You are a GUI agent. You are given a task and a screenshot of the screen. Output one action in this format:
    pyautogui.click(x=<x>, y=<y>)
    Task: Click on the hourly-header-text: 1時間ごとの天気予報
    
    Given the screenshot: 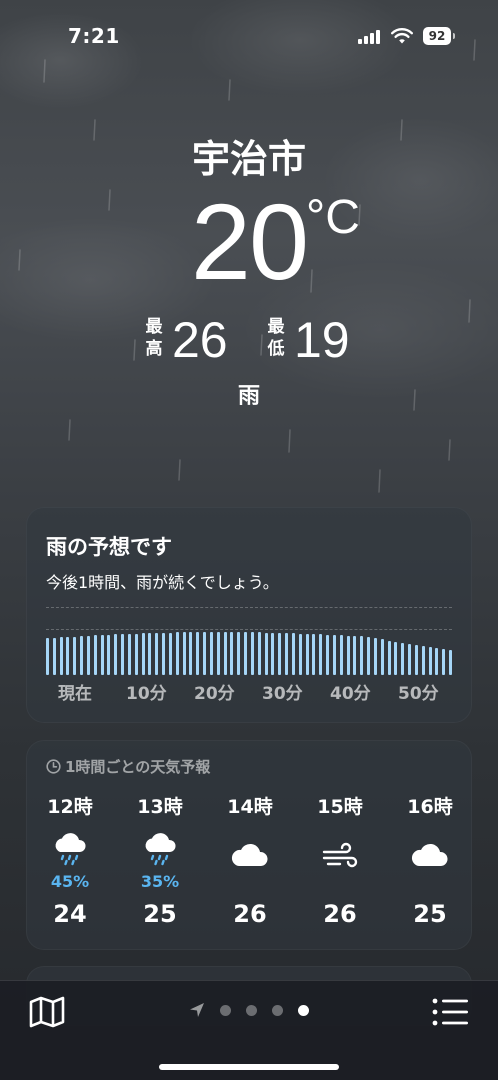 What is the action you would take?
    pyautogui.click(x=138, y=767)
    